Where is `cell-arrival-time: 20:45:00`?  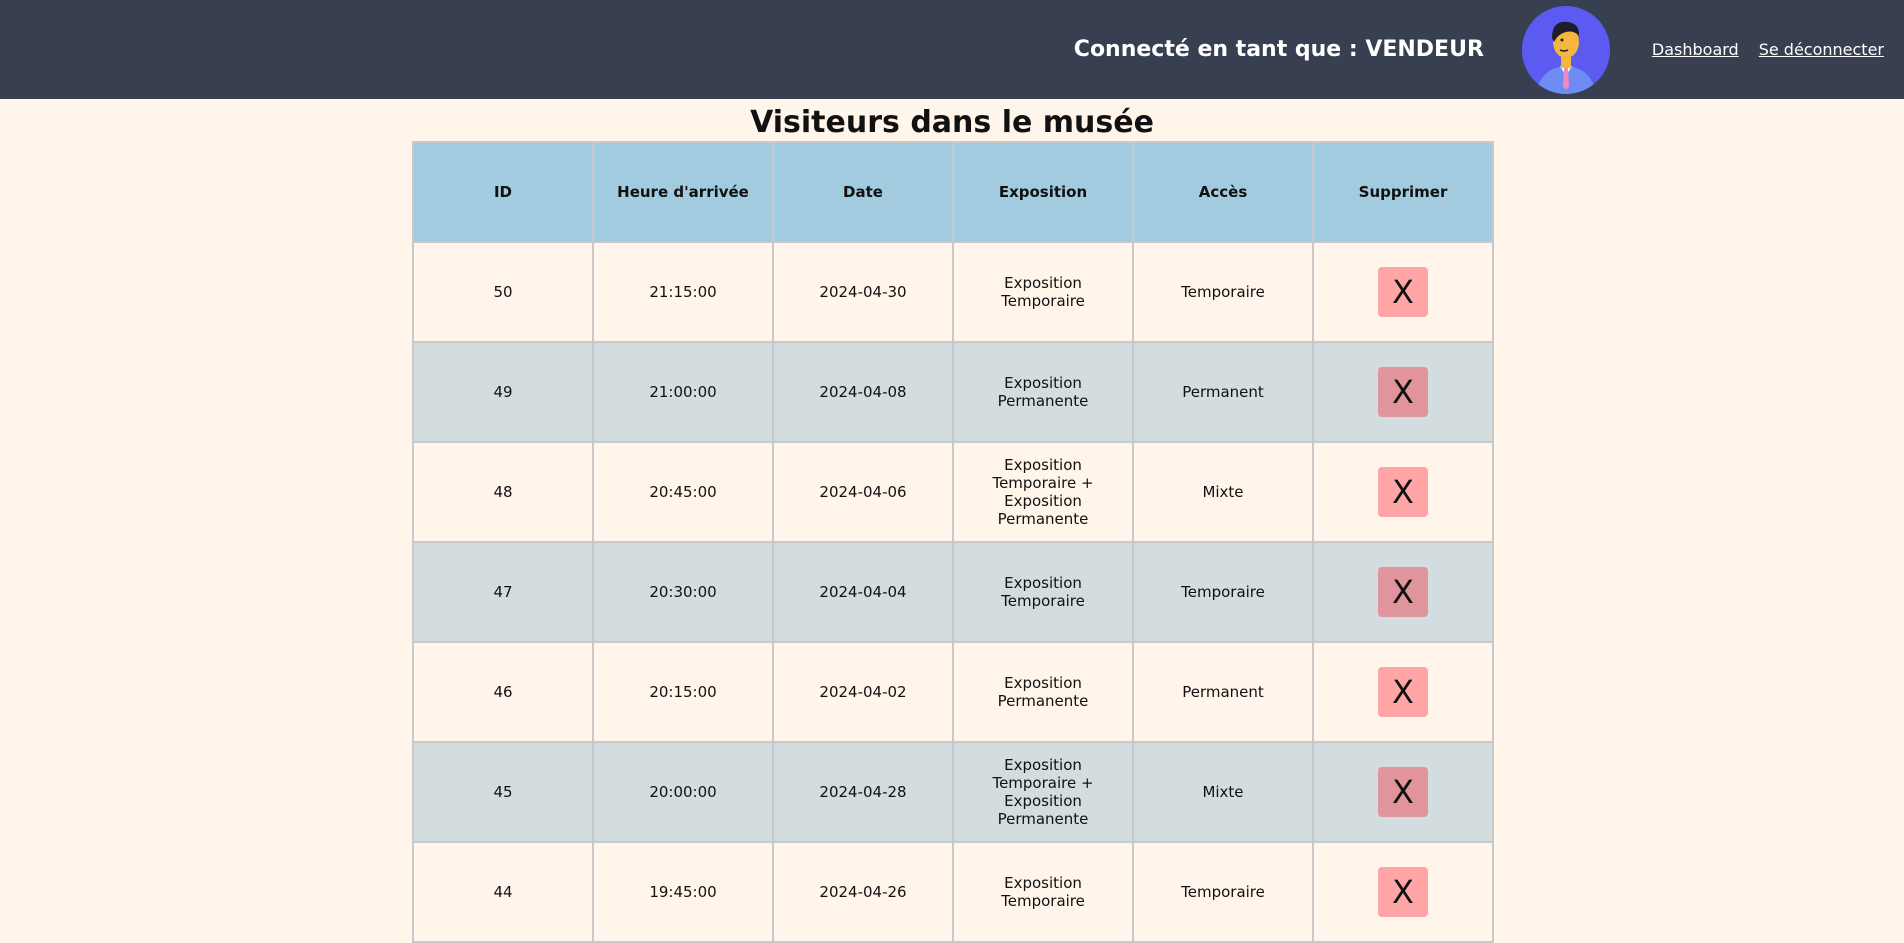
cell-arrival-time: 20:45:00 is located at coordinates (683, 492).